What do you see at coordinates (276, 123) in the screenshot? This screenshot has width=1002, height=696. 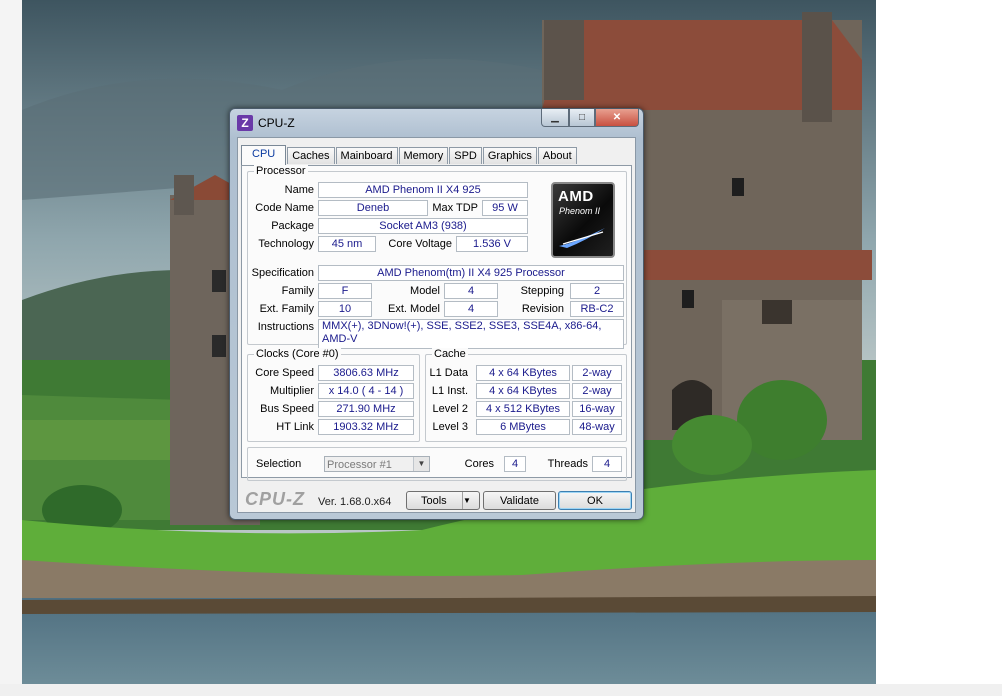 I see `window-title: CPU-Z` at bounding box center [276, 123].